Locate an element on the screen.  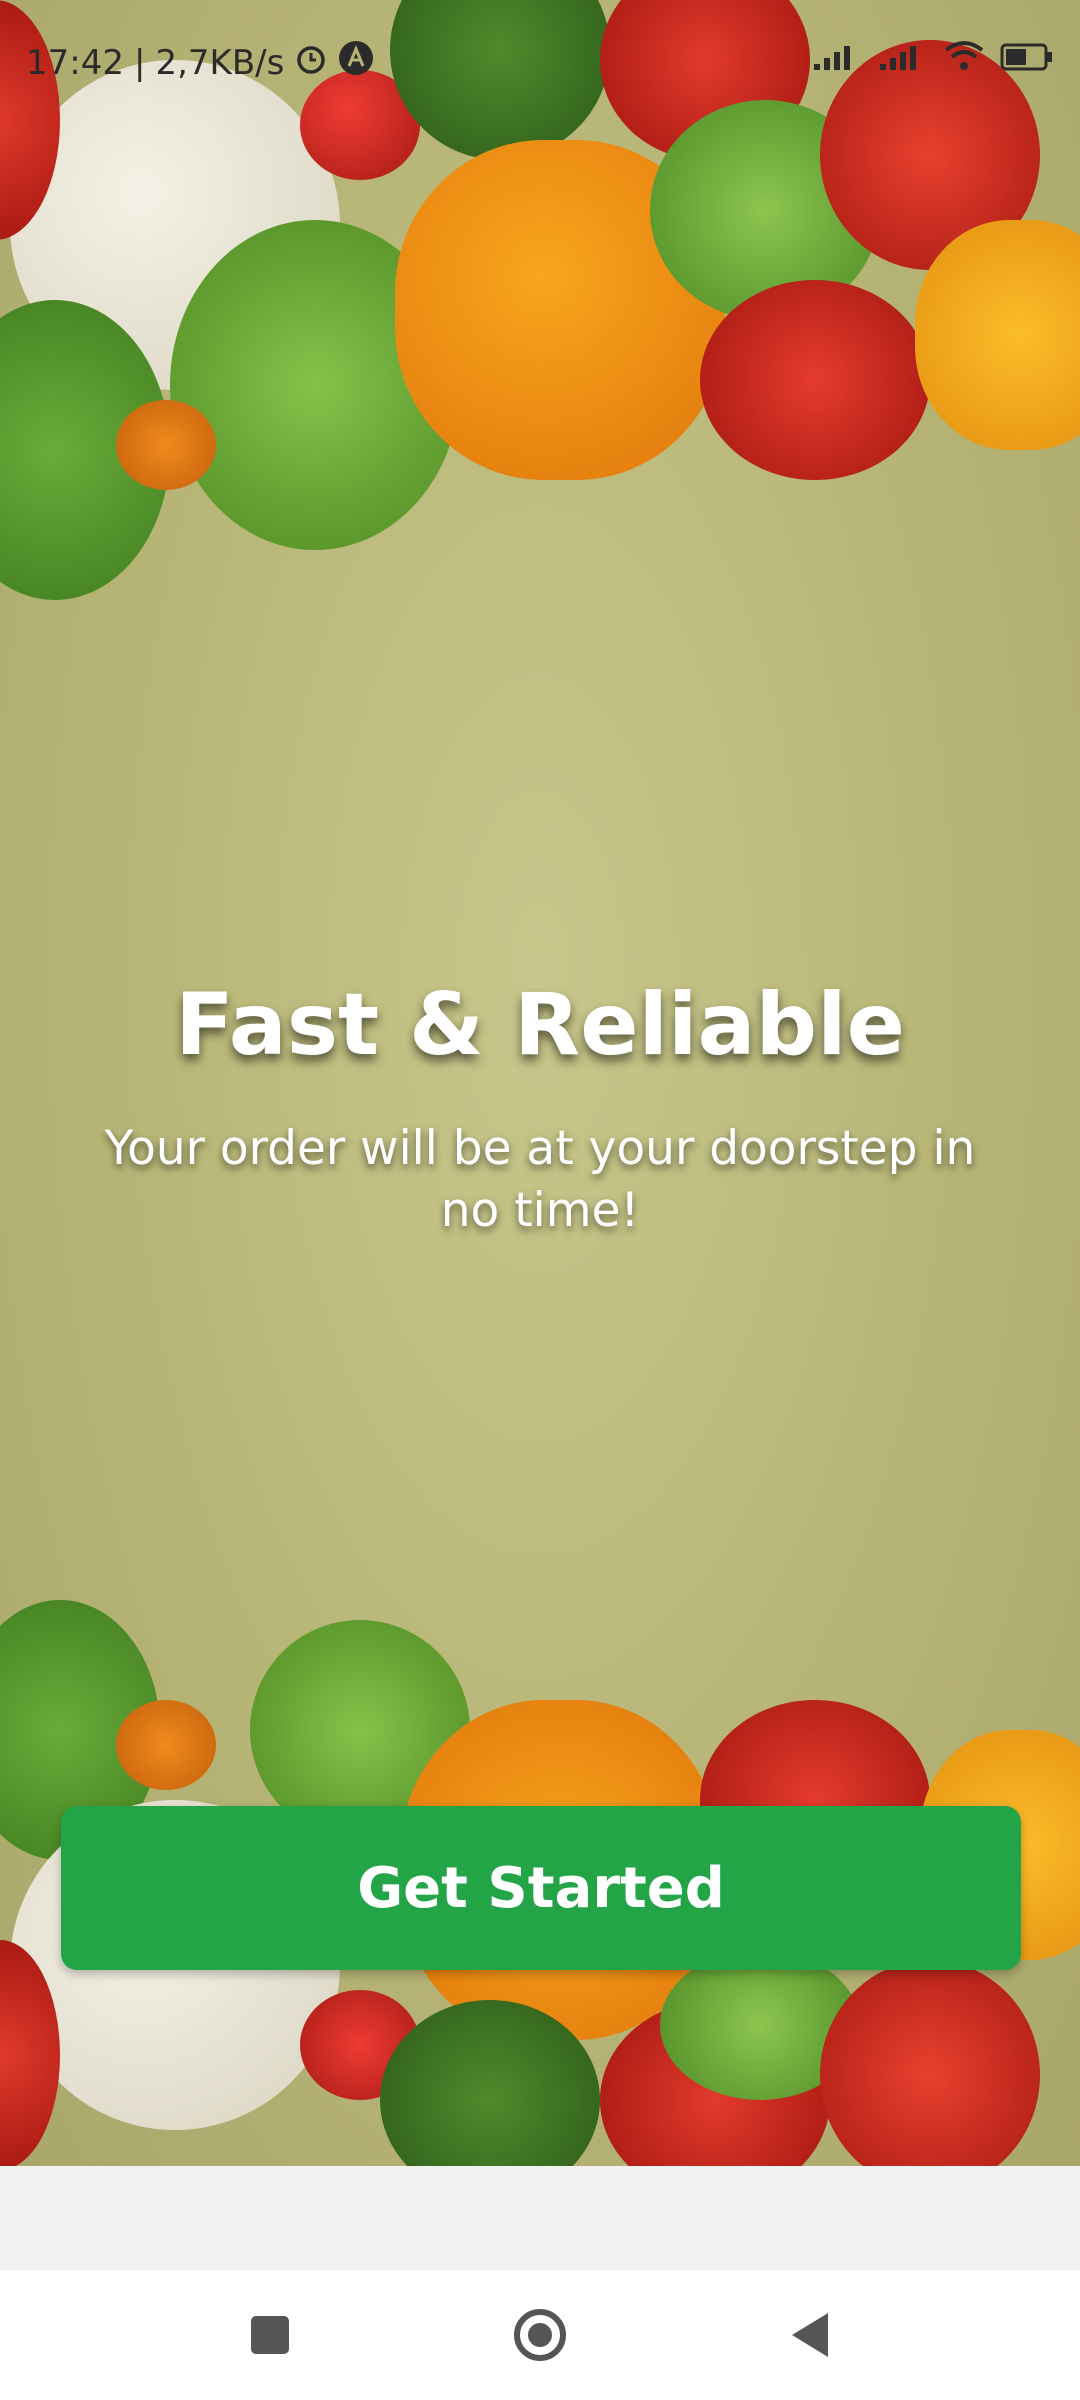
status-time: 17:42 is located at coordinates (75, 62).